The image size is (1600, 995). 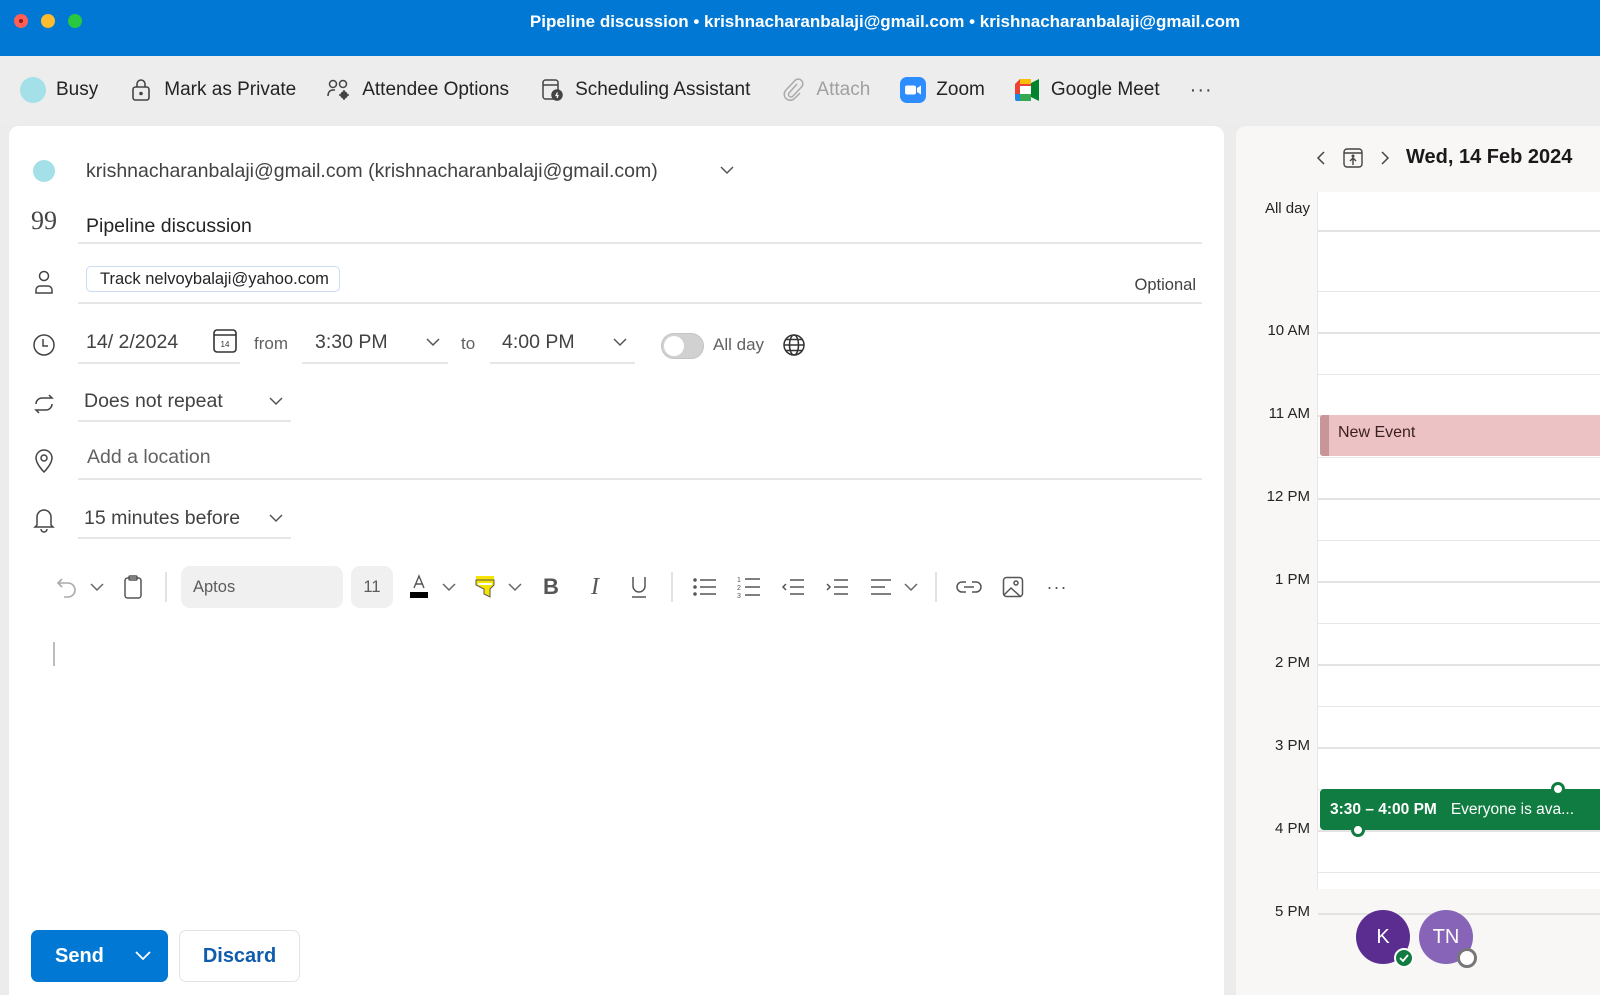 I want to click on clock-icon, so click(x=44, y=345).